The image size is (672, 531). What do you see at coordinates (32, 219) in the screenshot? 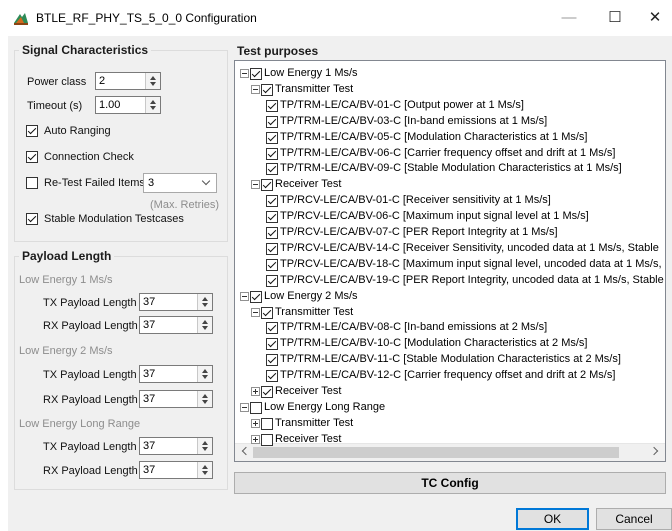
I see `stable-modulation-checkbox` at bounding box center [32, 219].